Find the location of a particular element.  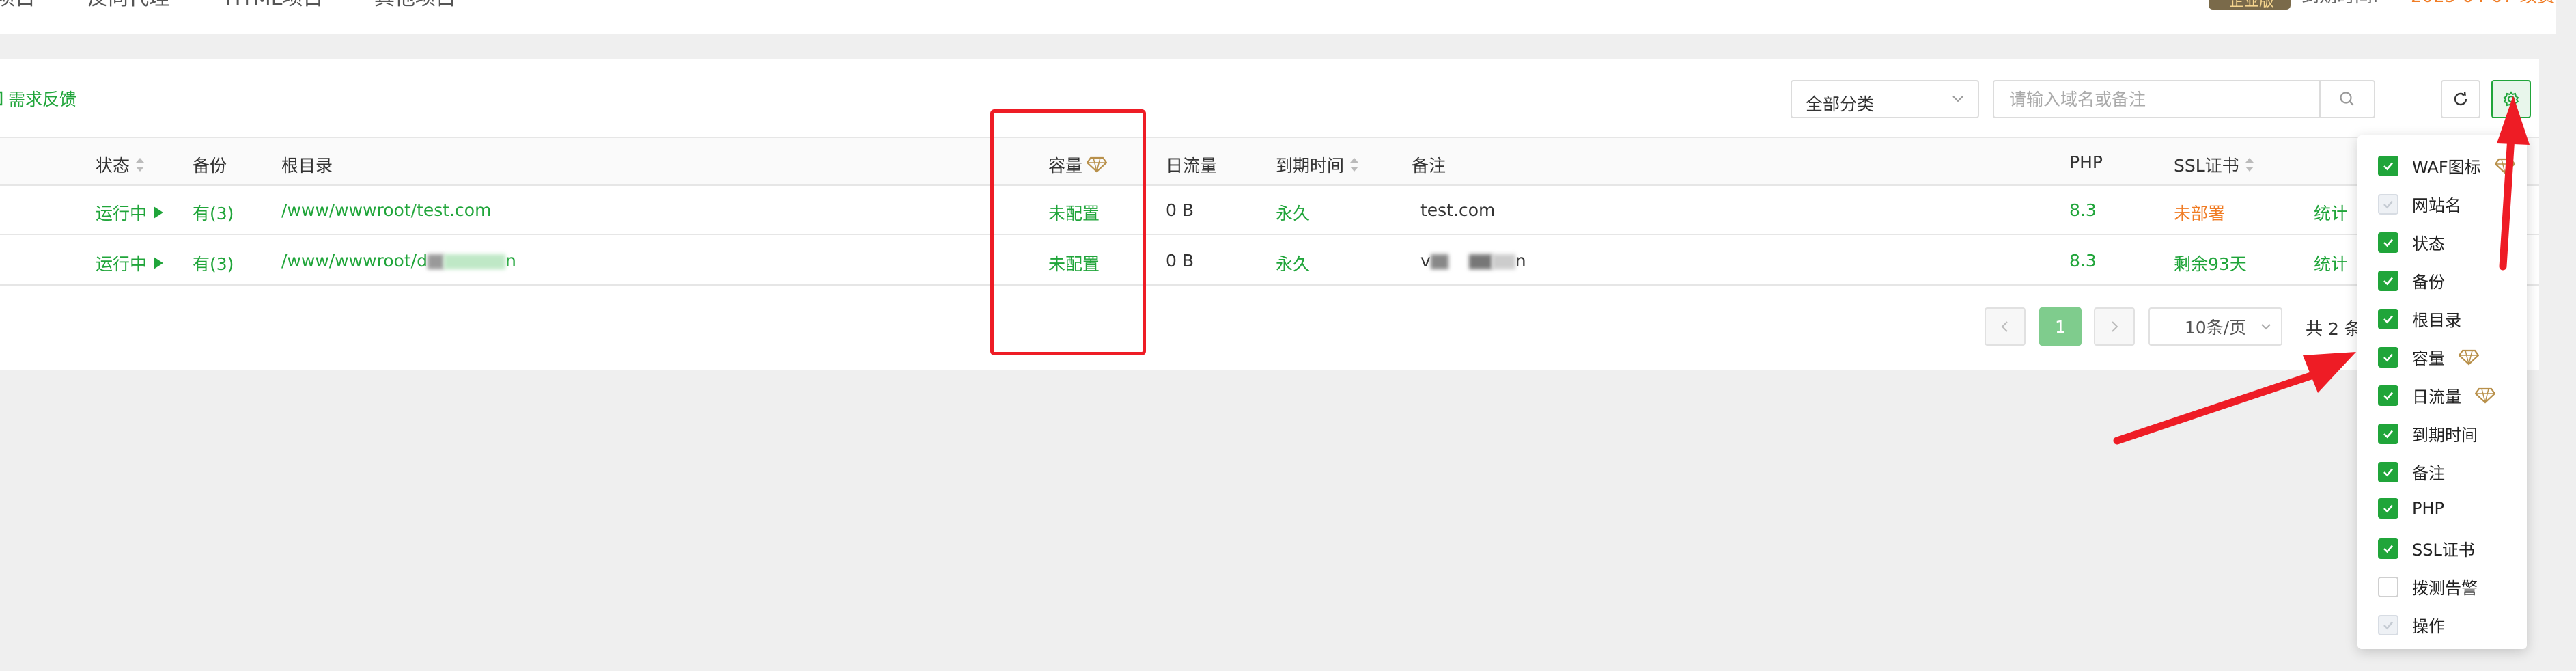

annotation-arrows is located at coordinates (2321, 270).